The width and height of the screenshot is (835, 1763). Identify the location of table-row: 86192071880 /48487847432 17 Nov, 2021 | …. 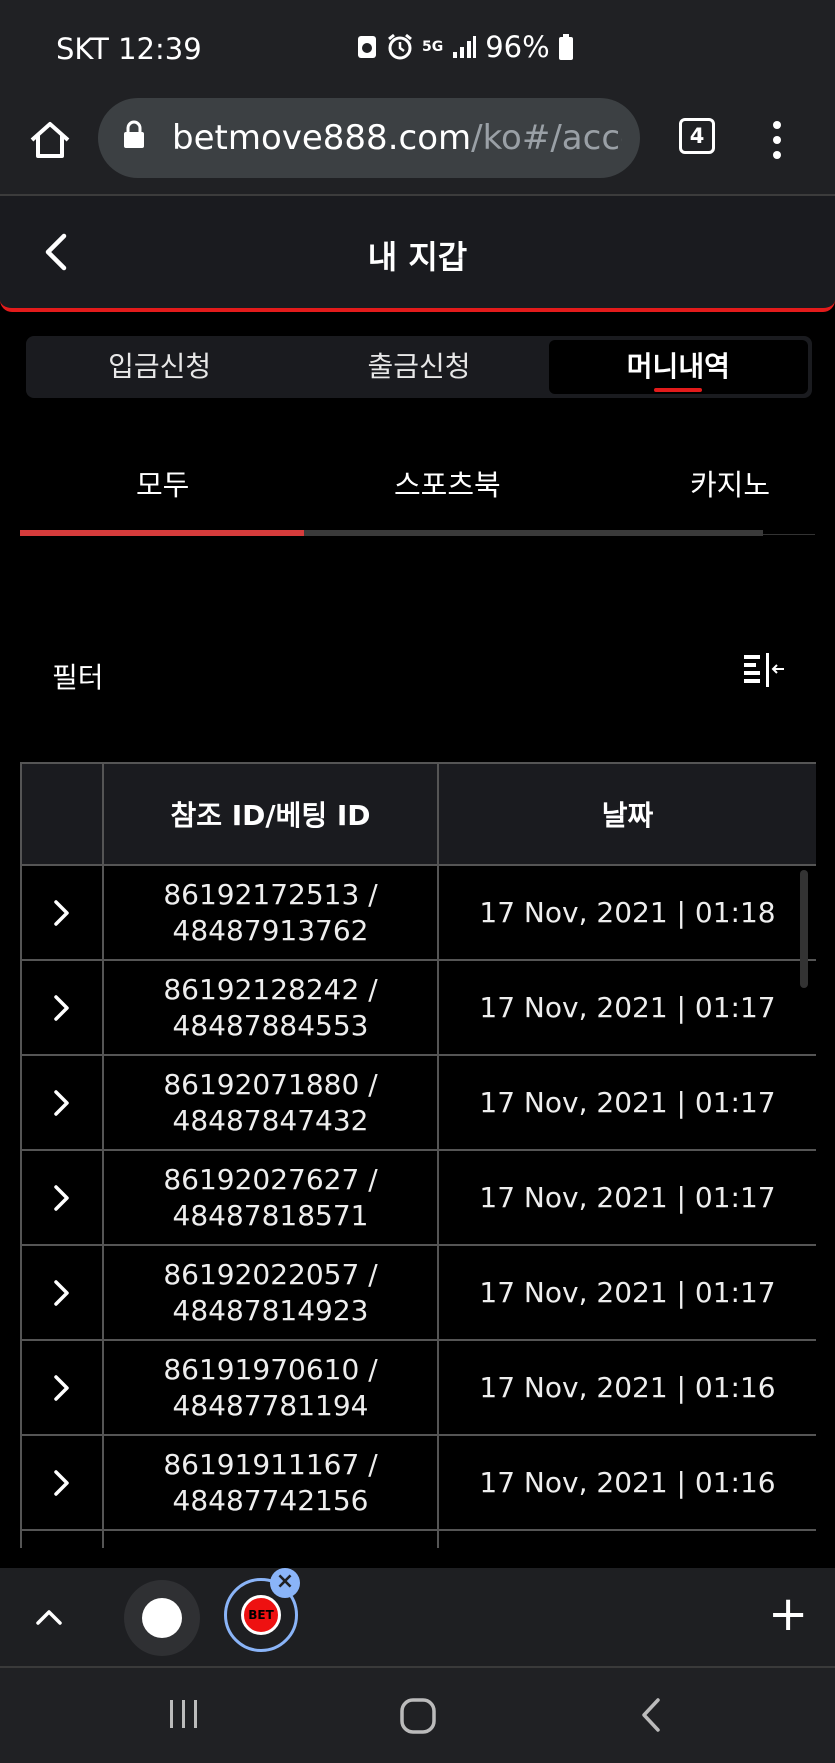
(418, 1102).